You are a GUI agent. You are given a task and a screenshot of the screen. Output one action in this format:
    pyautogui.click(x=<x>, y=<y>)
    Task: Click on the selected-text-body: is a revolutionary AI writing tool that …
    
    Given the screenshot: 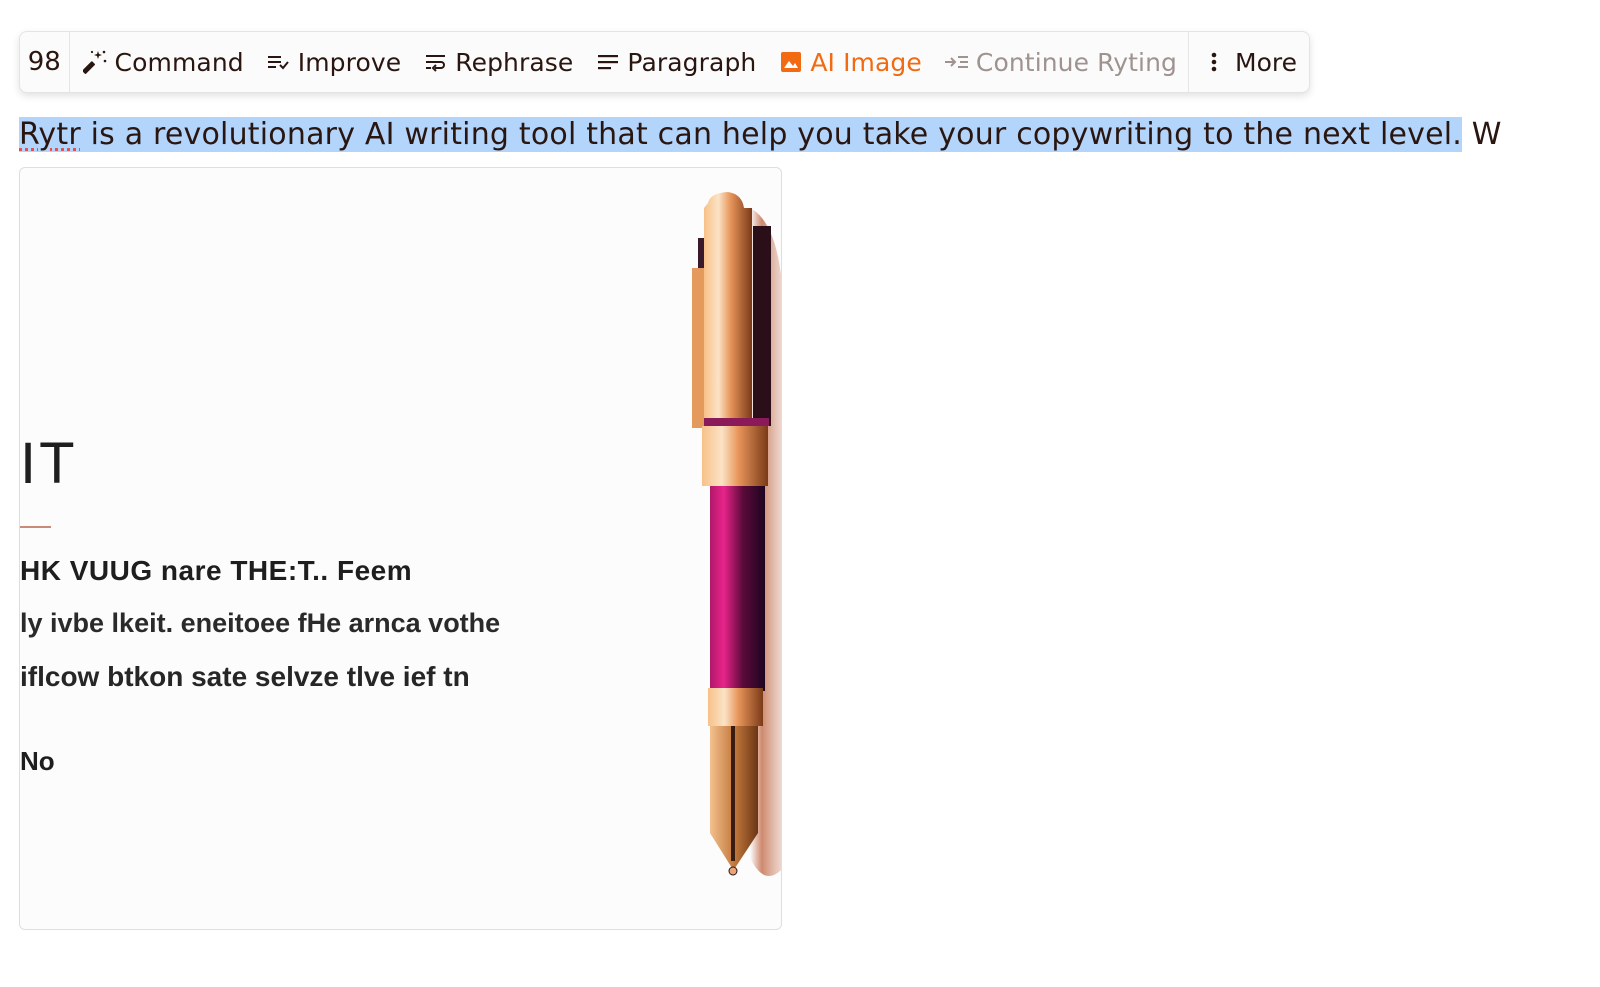 What is the action you would take?
    pyautogui.click(x=771, y=134)
    